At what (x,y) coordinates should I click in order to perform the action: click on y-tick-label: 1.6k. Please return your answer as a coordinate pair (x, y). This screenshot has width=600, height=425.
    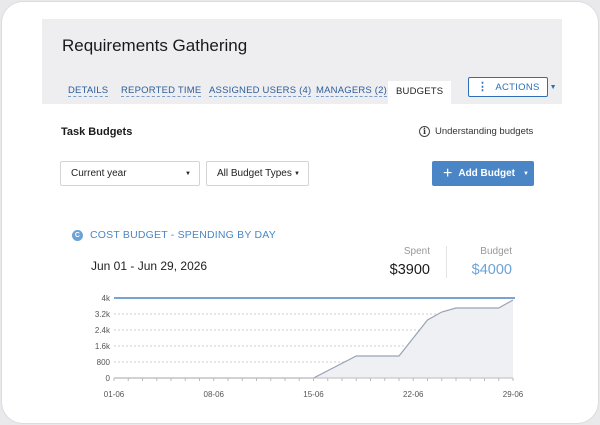
    Looking at the image, I should click on (103, 346).